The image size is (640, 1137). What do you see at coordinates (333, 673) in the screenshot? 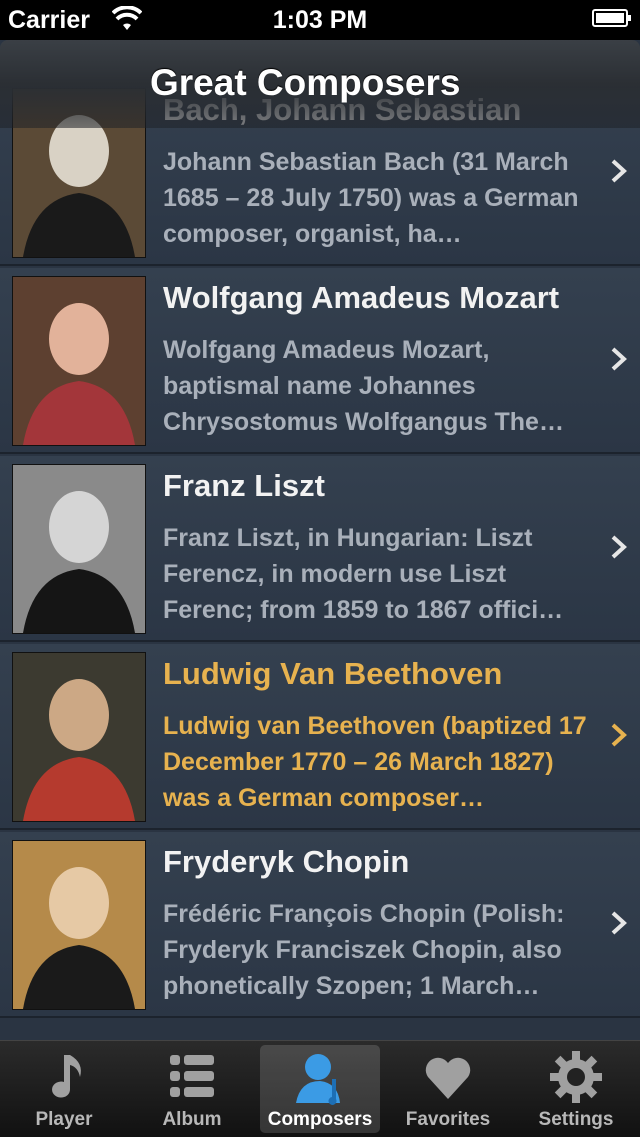
I see `composer-name: Ludwig Van Beethoven` at bounding box center [333, 673].